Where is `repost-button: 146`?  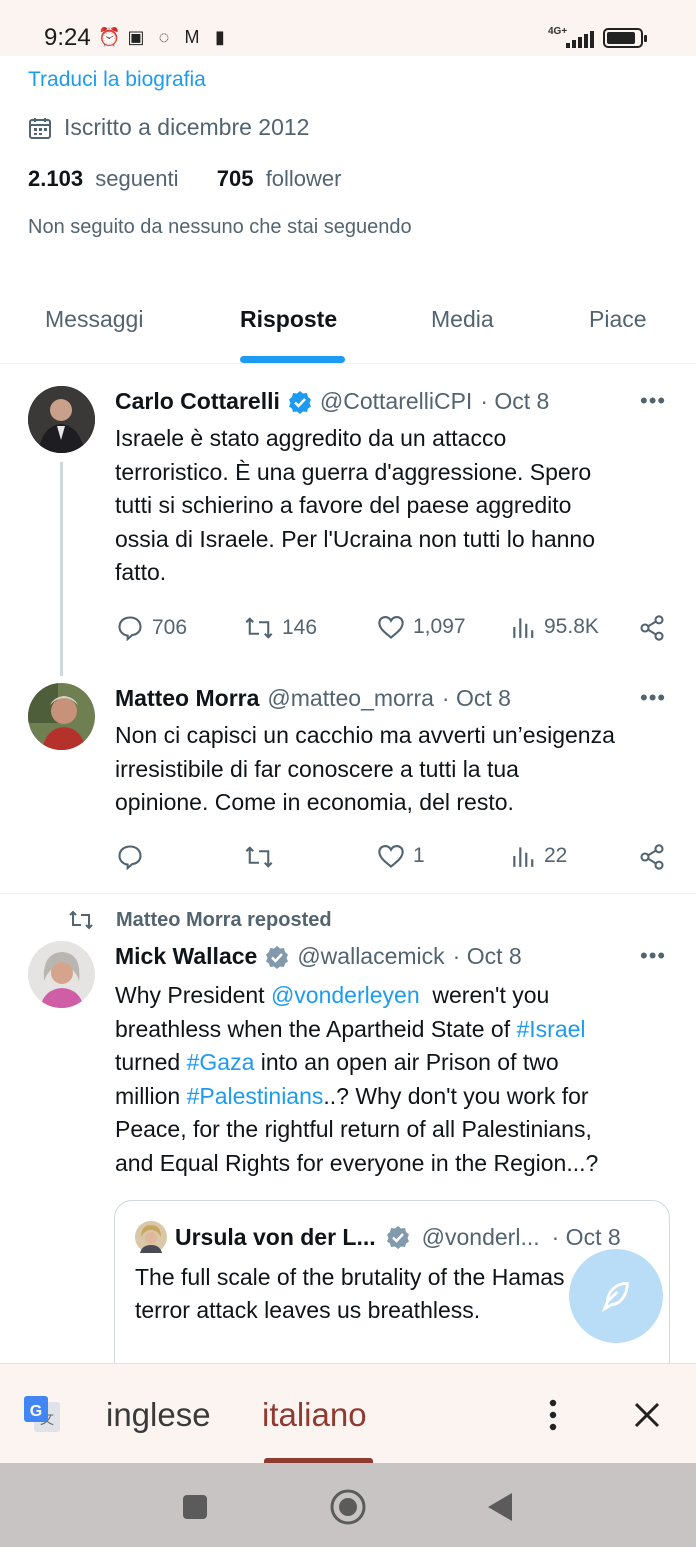 repost-button: 146 is located at coordinates (280, 628).